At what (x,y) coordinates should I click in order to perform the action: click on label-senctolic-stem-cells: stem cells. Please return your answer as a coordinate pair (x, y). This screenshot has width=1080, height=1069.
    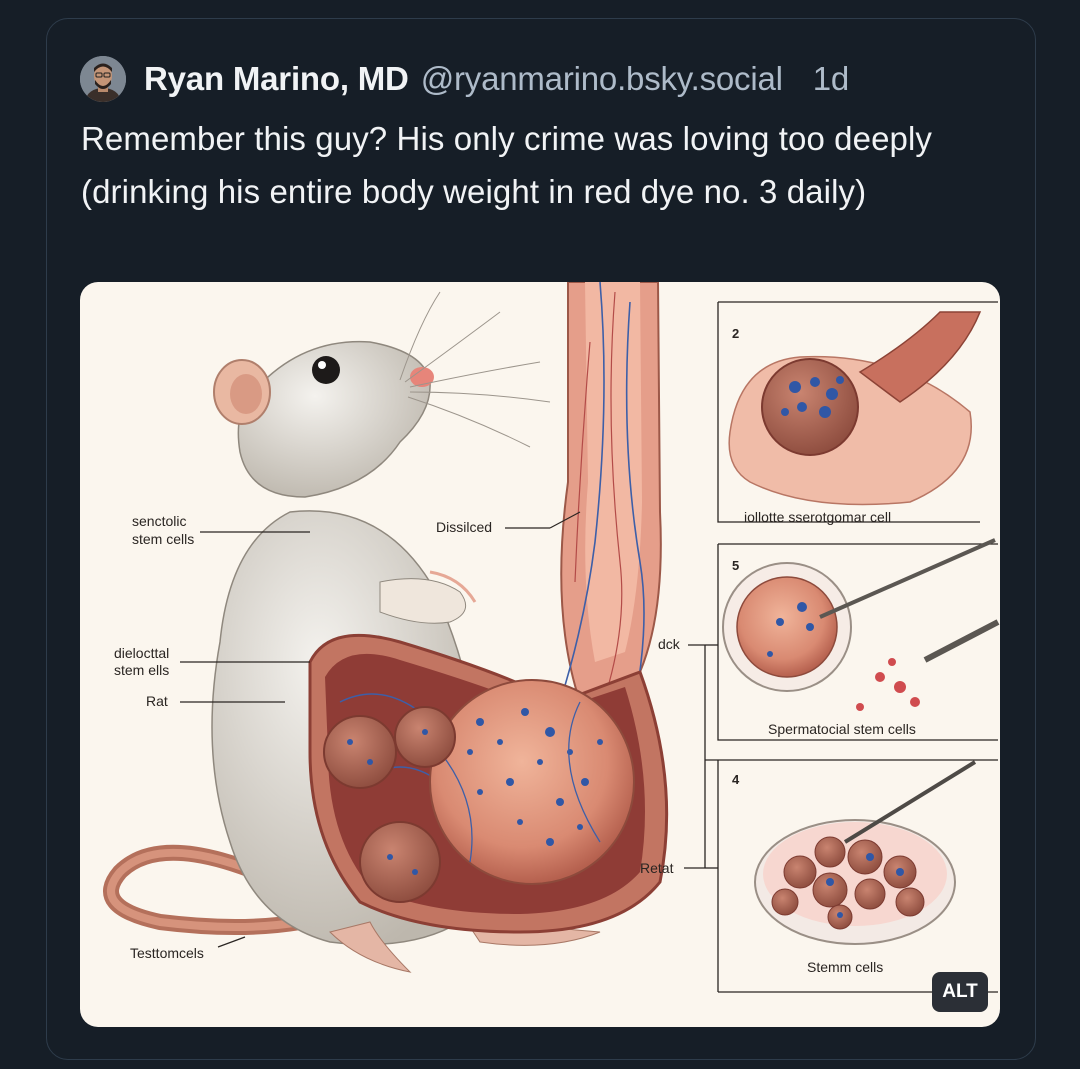
    Looking at the image, I should click on (163, 539).